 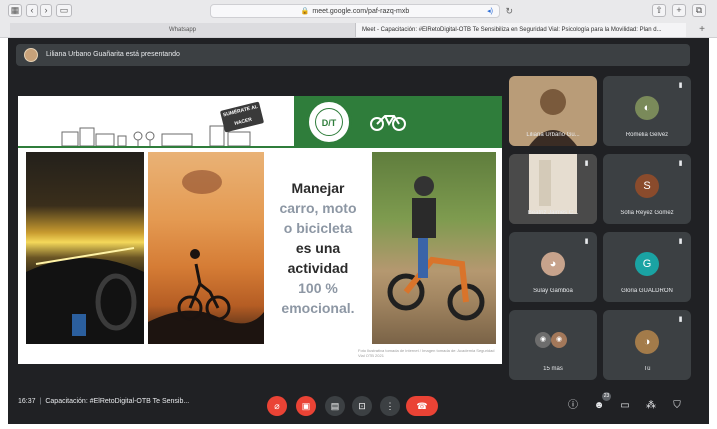 I want to click on sidebar-toggle-button: ▦, so click(x=15, y=10).